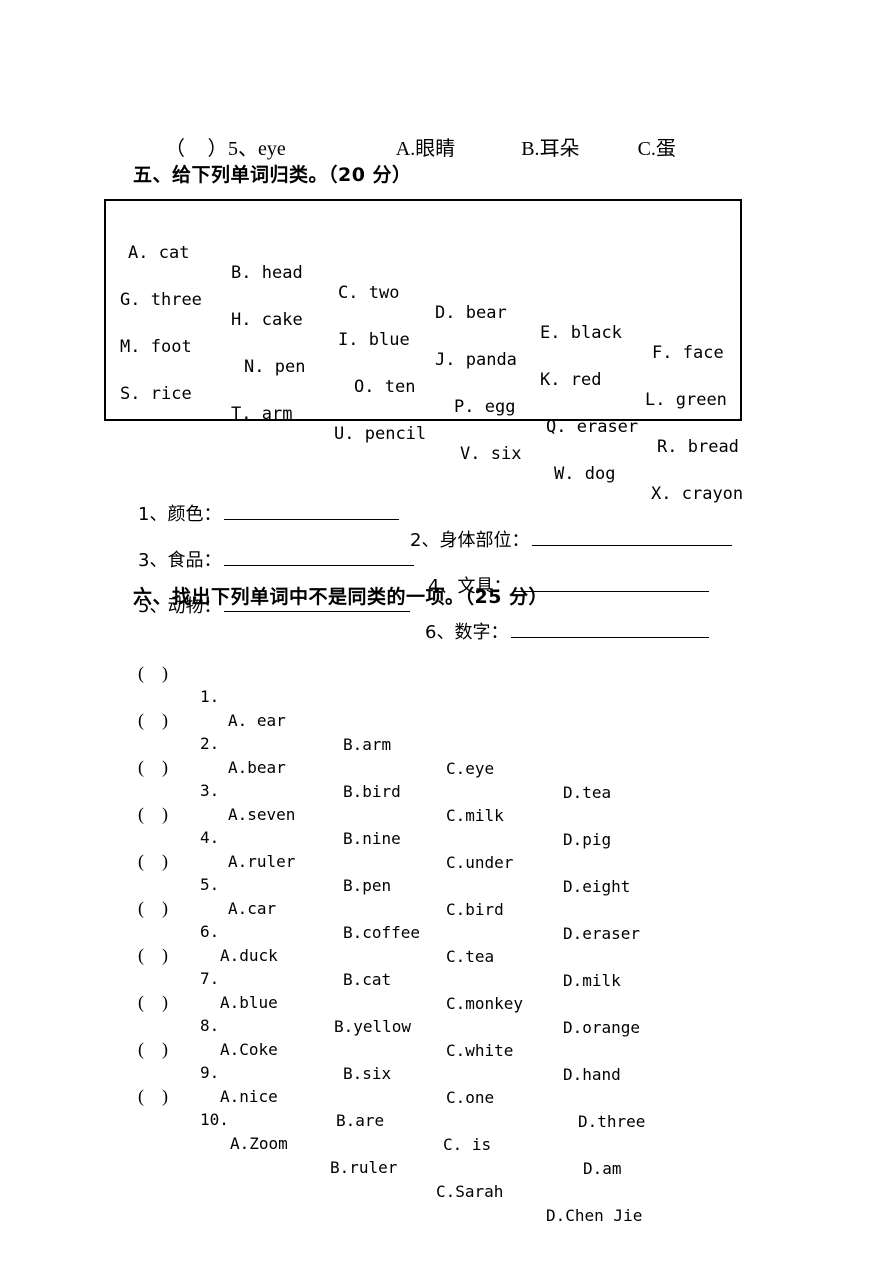 This screenshot has width=892, height=1262. I want to click on option-label: C., so click(456, 956).